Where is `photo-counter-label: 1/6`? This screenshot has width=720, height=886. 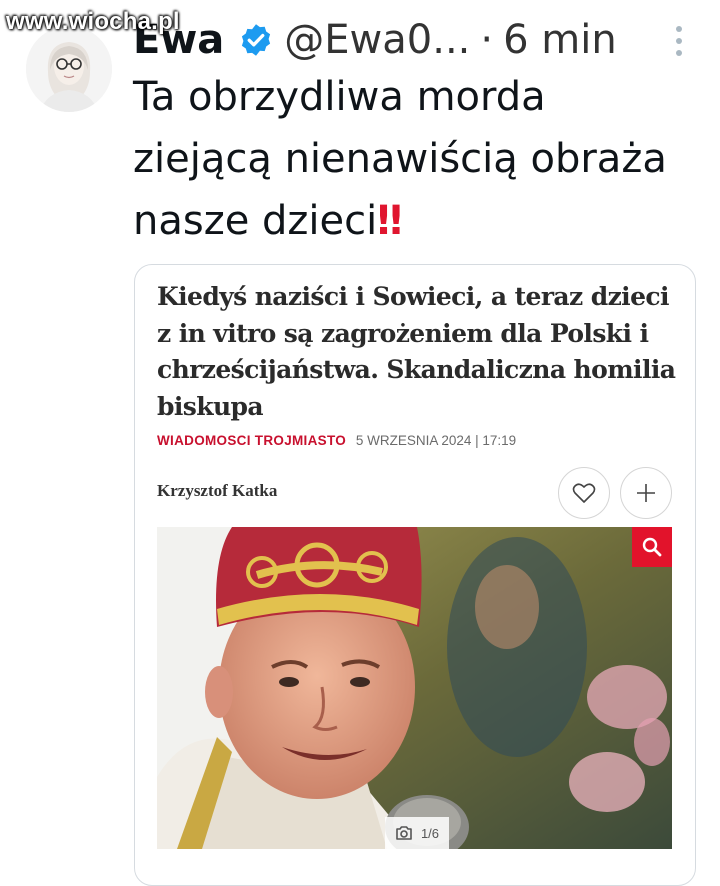
photo-counter-label: 1/6 is located at coordinates (430, 833).